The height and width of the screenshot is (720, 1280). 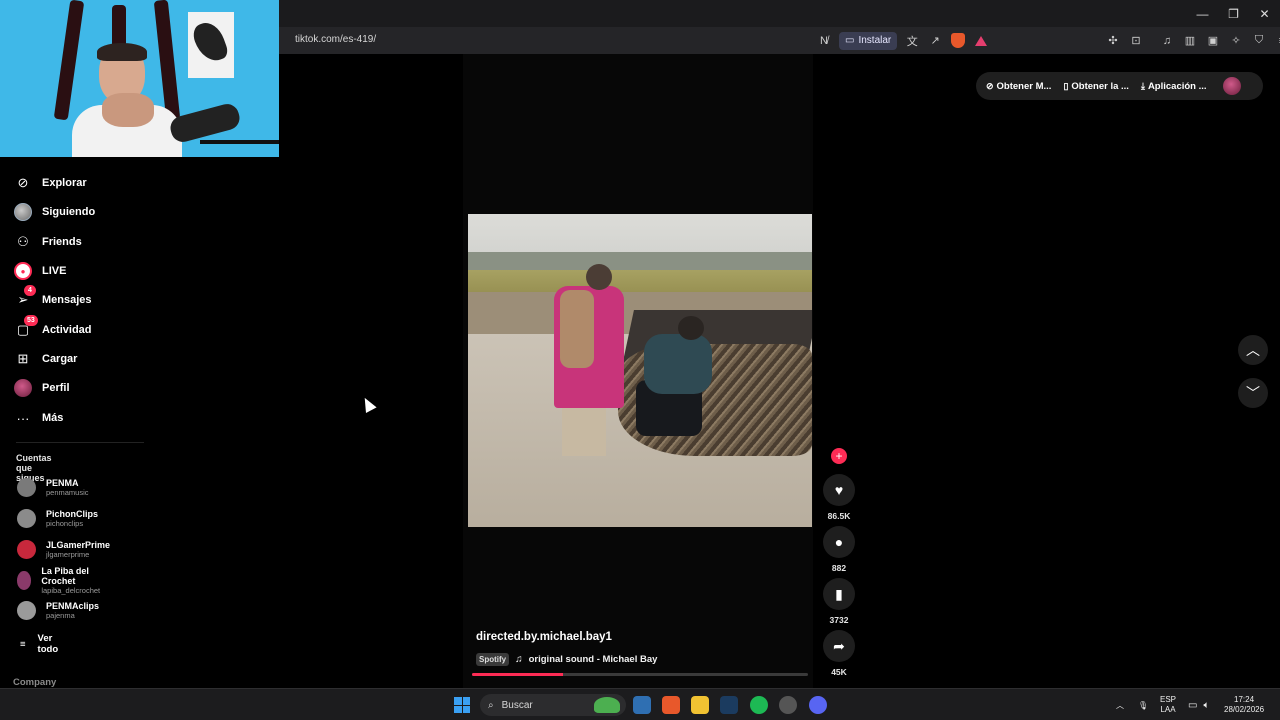 What do you see at coordinates (517, 674) in the screenshot?
I see `progress-fill` at bounding box center [517, 674].